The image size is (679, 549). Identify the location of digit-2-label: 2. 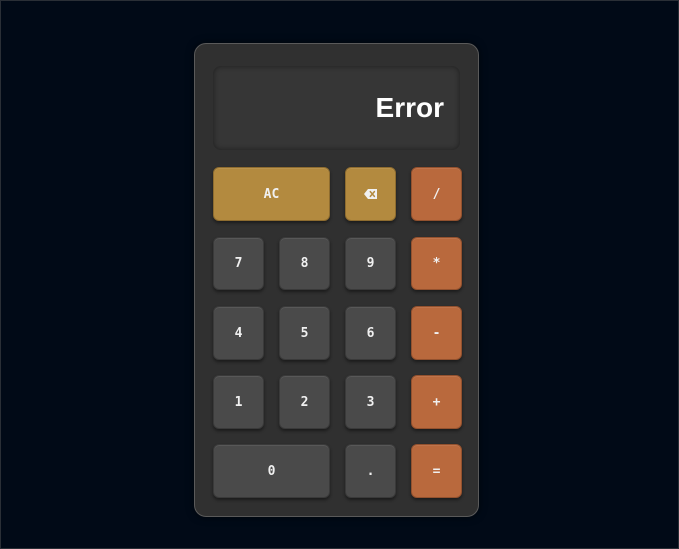
(304, 402).